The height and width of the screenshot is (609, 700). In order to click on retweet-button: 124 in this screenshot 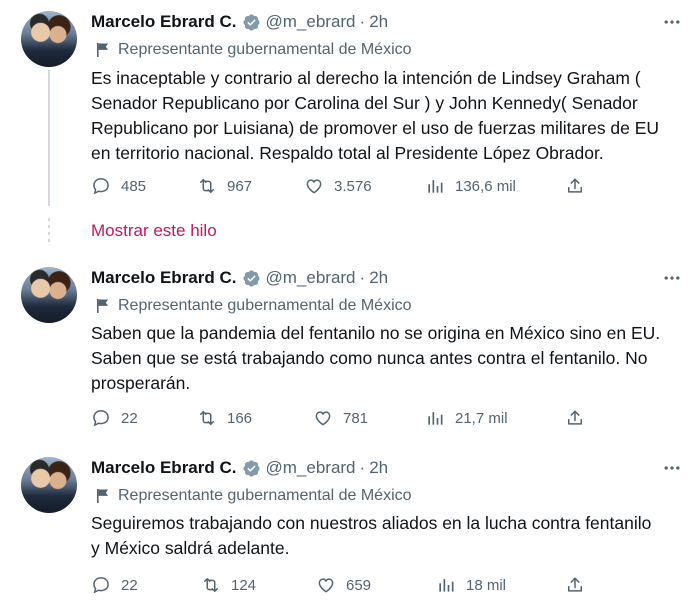, I will do `click(228, 585)`.